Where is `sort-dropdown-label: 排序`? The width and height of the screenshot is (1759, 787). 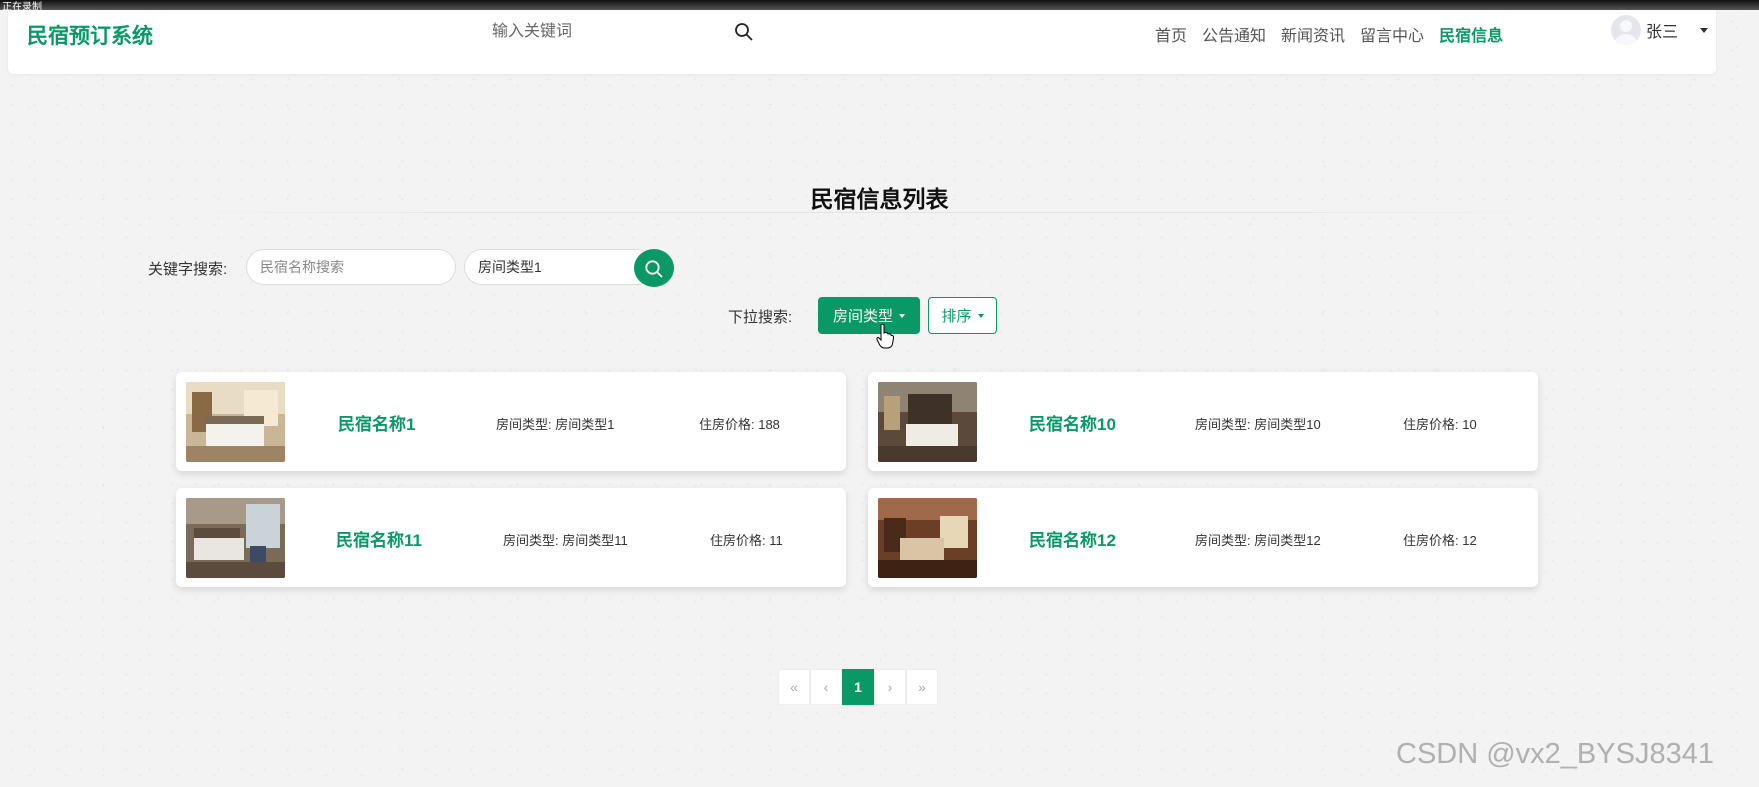 sort-dropdown-label: 排序 is located at coordinates (956, 316).